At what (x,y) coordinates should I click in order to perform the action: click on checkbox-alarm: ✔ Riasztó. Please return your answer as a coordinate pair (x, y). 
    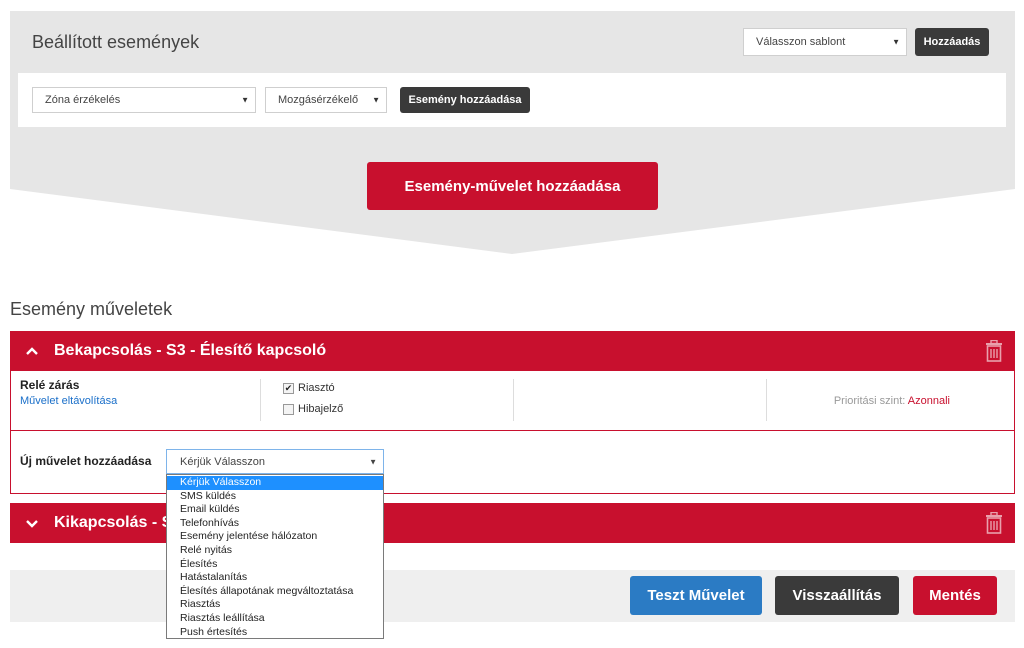
    Looking at the image, I should click on (309, 388).